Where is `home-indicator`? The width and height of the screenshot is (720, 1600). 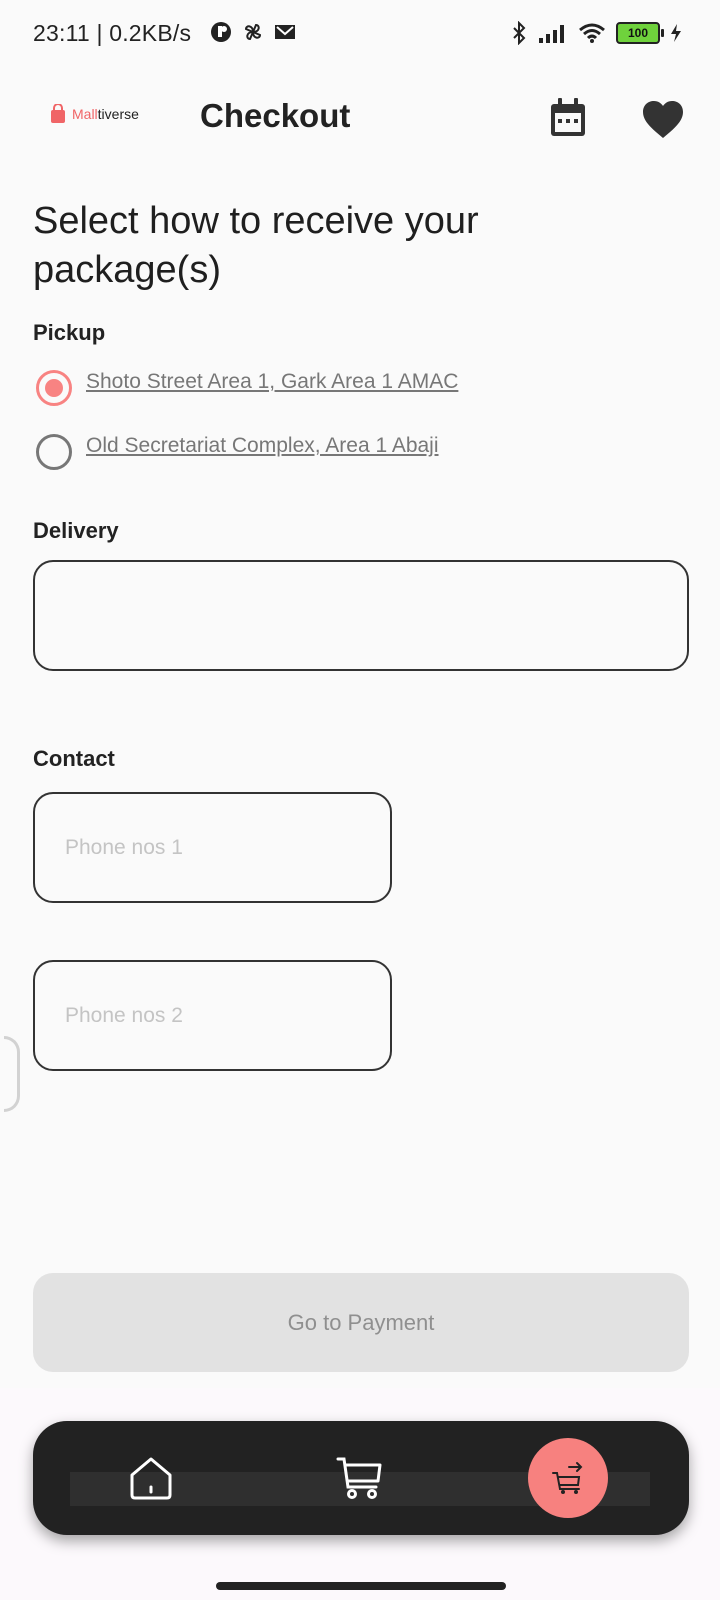
home-indicator is located at coordinates (361, 1586).